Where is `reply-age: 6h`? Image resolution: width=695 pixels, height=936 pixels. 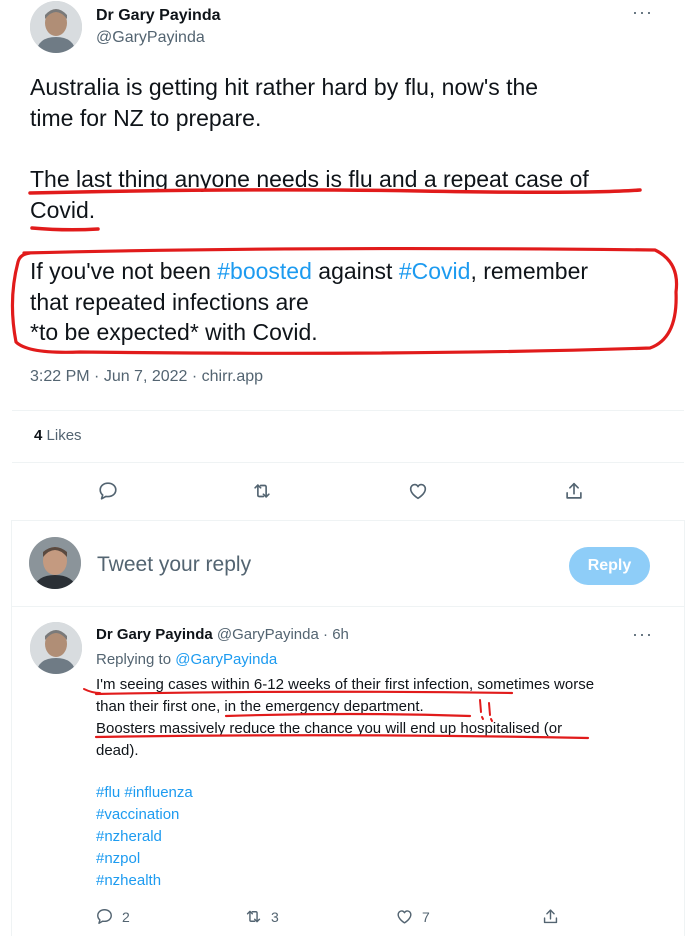
reply-age: 6h is located at coordinates (340, 634).